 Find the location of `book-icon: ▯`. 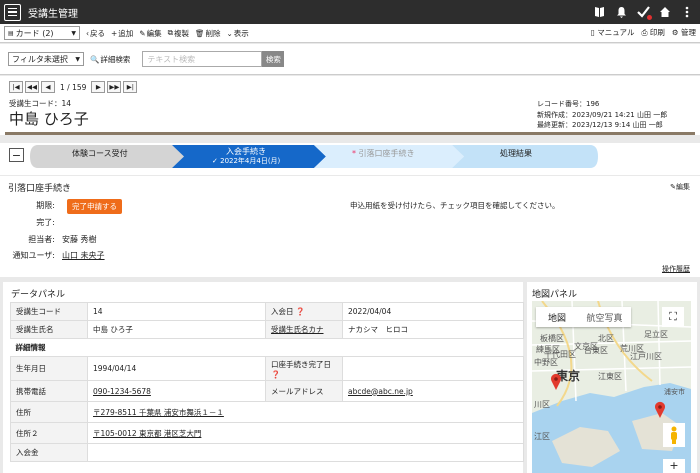

book-icon: ▯ is located at coordinates (592, 32).